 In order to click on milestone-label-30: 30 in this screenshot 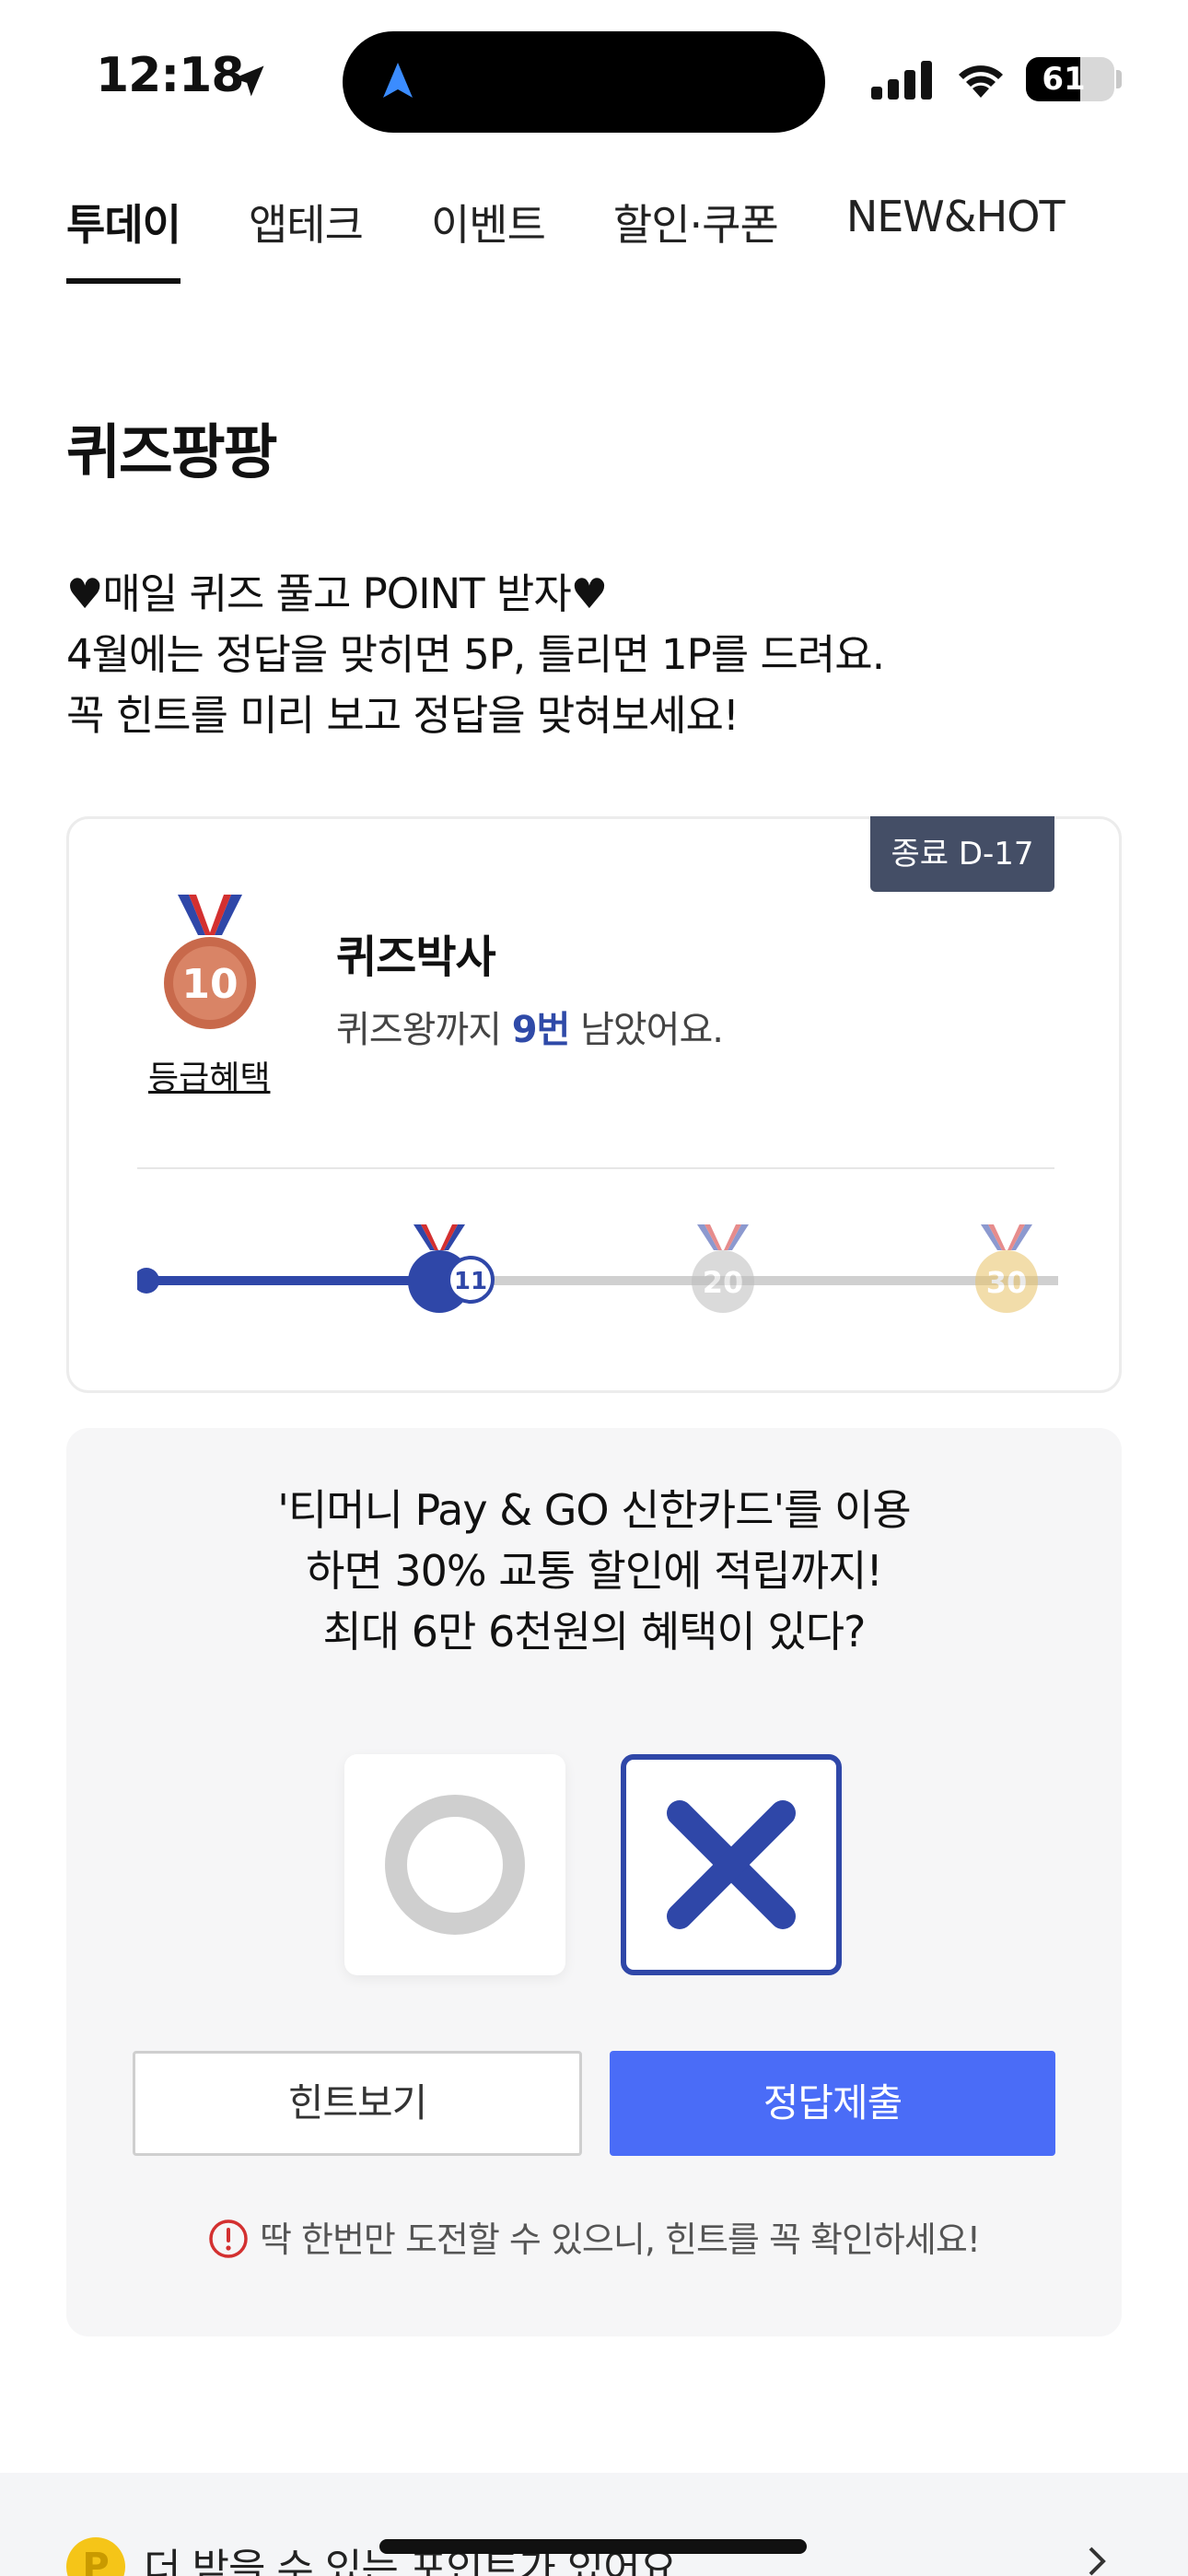, I will do `click(1007, 1282)`.